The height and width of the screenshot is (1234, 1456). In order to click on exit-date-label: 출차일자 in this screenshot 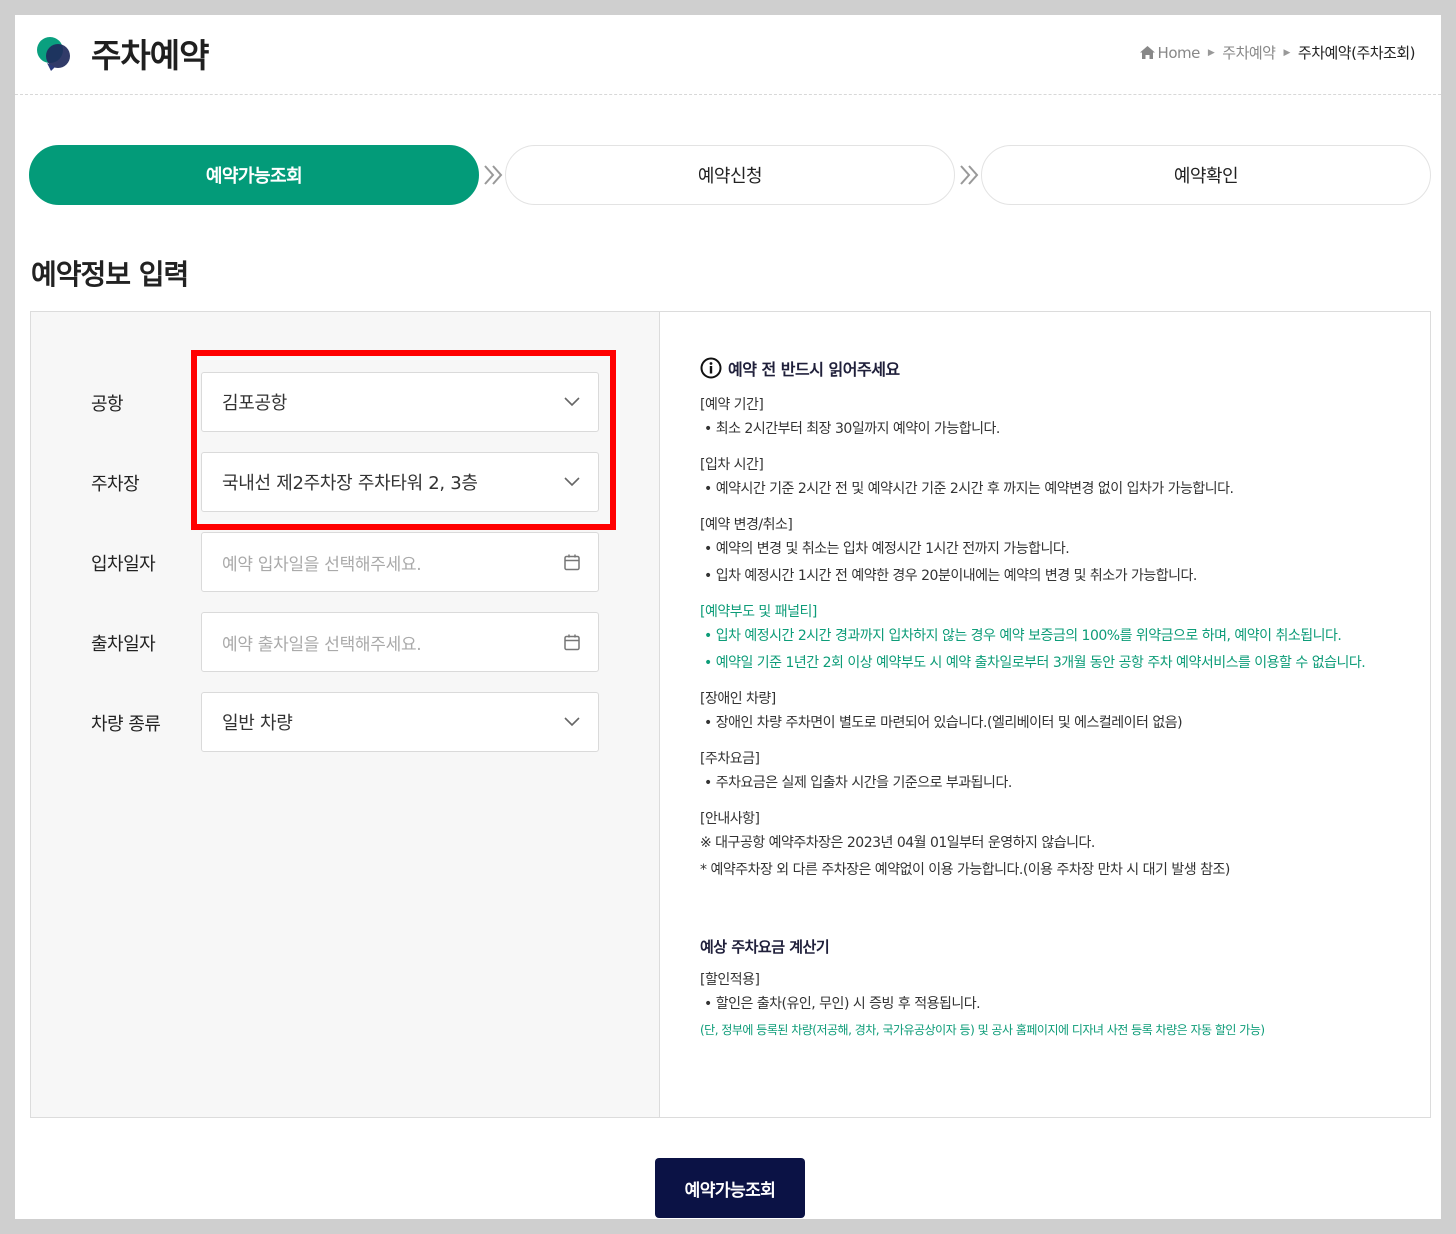, I will do `click(123, 644)`.